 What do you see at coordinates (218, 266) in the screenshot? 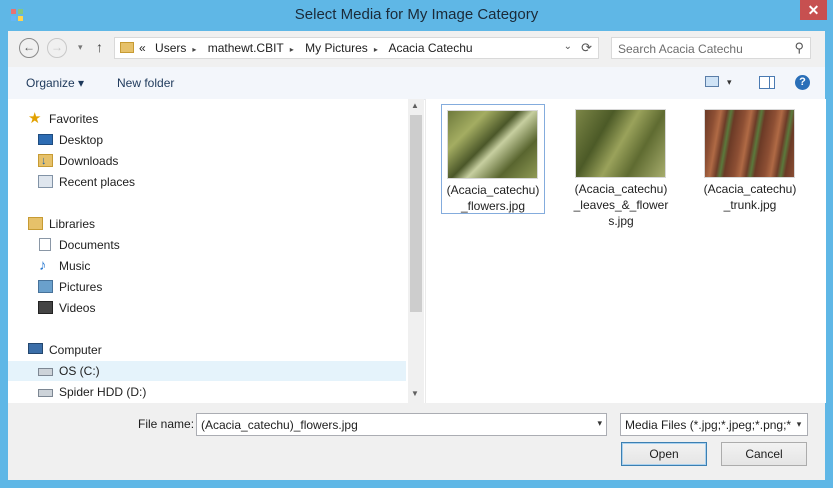
I see `nav-music: ♪ Music` at bounding box center [218, 266].